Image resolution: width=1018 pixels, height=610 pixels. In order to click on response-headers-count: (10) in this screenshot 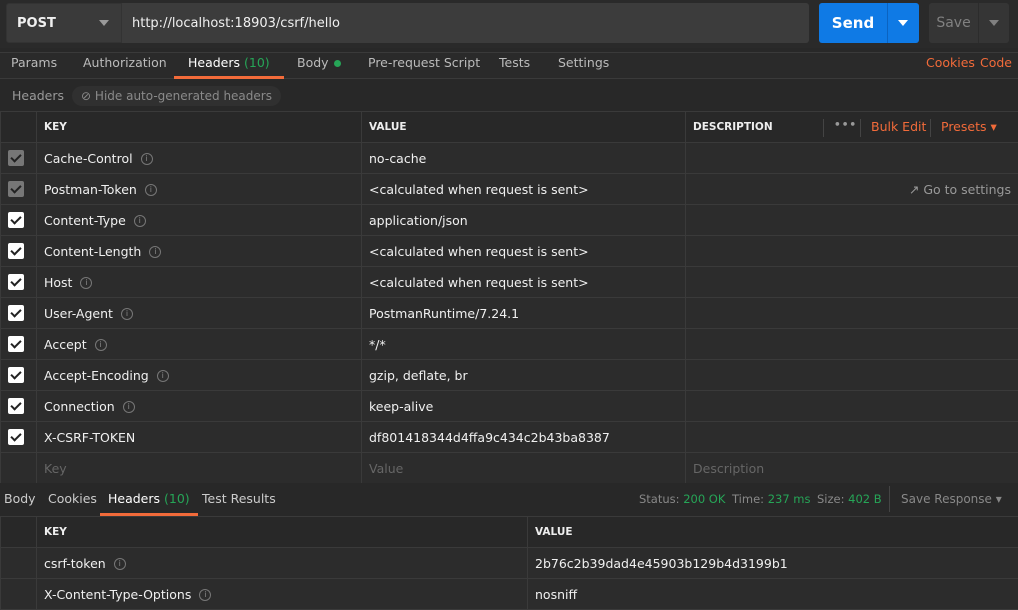, I will do `click(177, 498)`.